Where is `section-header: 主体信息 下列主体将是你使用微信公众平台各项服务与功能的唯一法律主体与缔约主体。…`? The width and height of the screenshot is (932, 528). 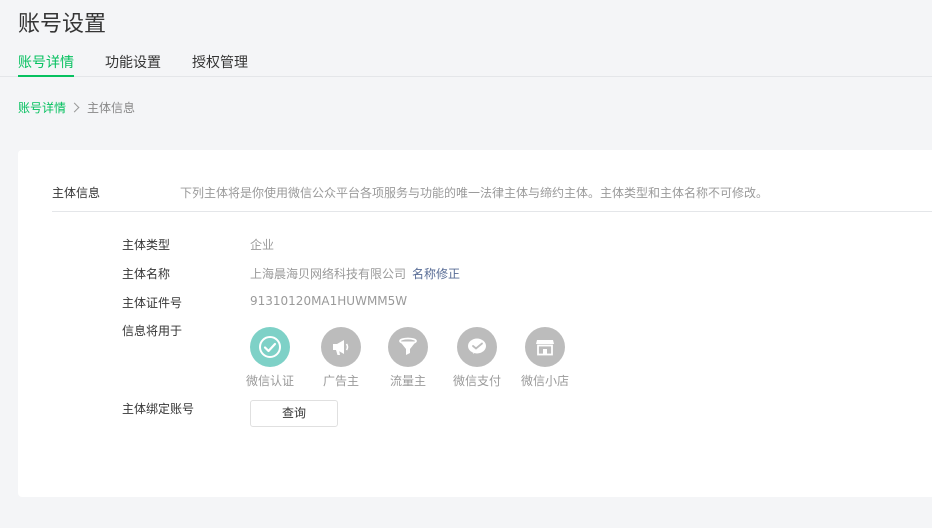
section-header: 主体信息 下列主体将是你使用微信公众平台各项服务与功能的唯一法律主体与缔约主体。… is located at coordinates (492, 198).